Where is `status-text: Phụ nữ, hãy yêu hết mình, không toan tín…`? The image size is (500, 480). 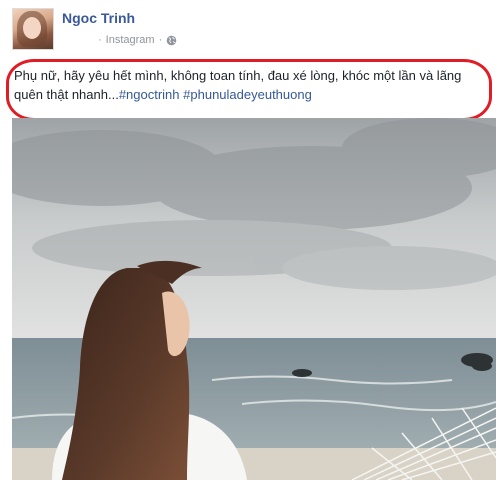 status-text: Phụ nữ, hãy yêu hết mình, không toan tín… is located at coordinates (249, 85).